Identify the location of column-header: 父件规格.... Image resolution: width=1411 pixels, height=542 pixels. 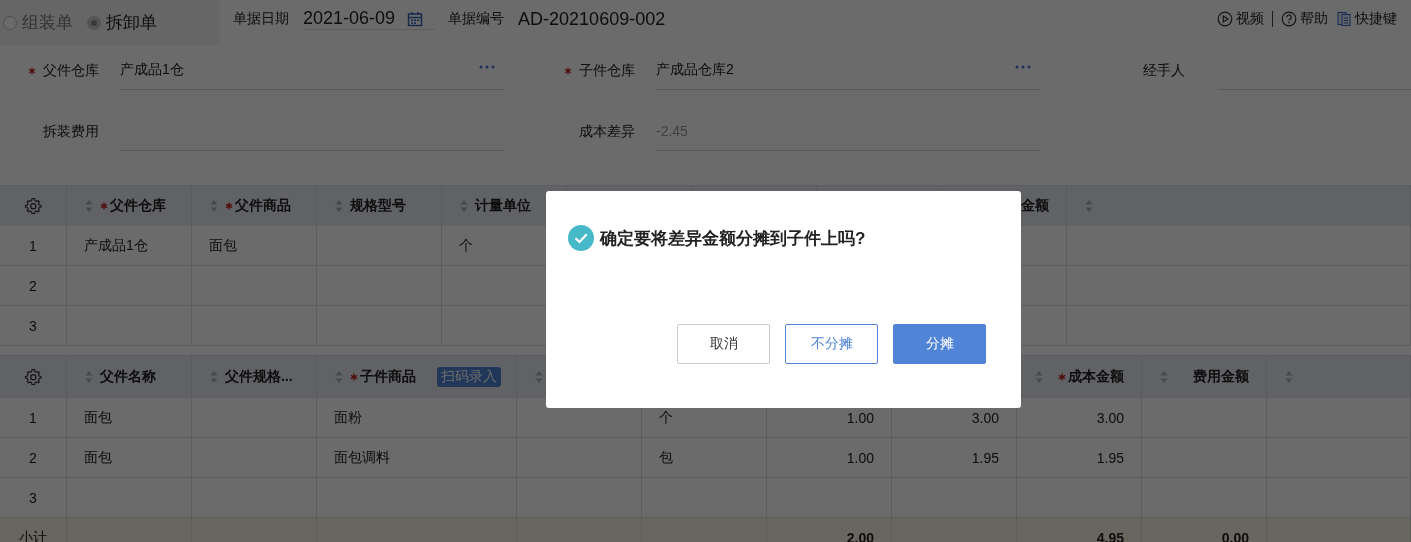
(259, 377).